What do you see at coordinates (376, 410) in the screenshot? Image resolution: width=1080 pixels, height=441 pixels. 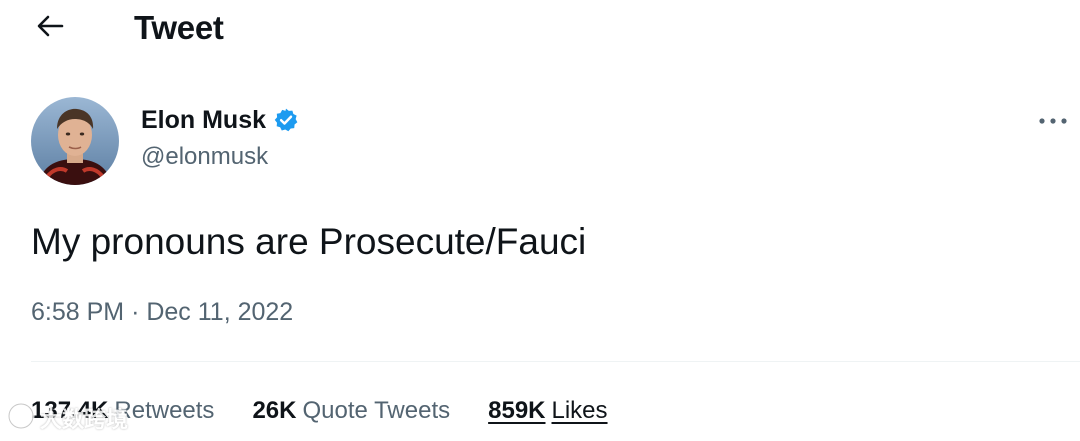 I see `quote-tweets-label: Quote Tweets` at bounding box center [376, 410].